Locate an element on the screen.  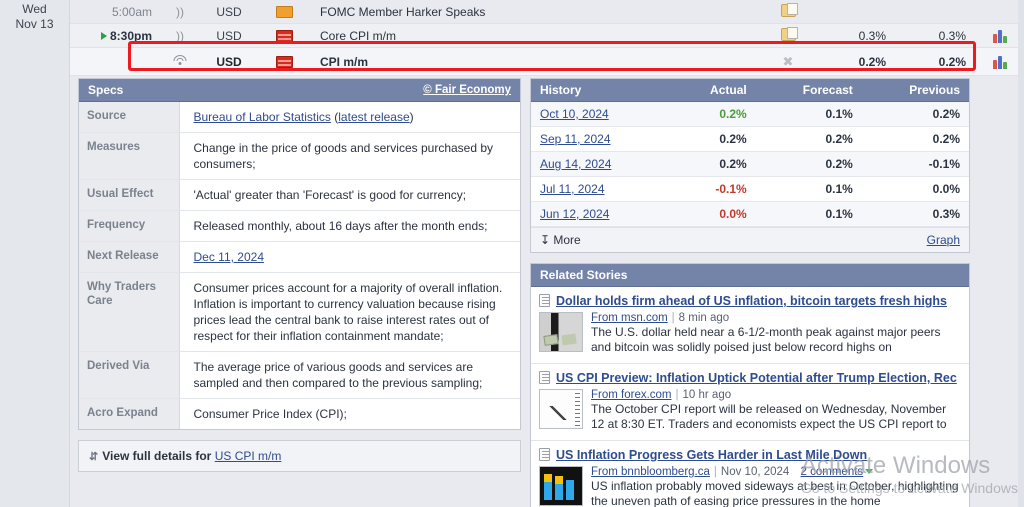
history-header-row: History Actual Forecast Previous is located at coordinates (750, 90).